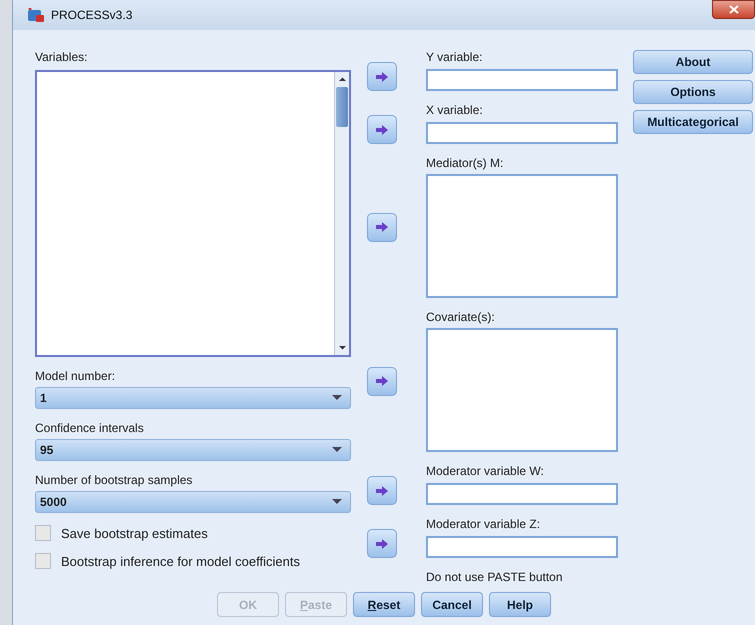 The image size is (755, 625). I want to click on side-button: About, so click(693, 62).